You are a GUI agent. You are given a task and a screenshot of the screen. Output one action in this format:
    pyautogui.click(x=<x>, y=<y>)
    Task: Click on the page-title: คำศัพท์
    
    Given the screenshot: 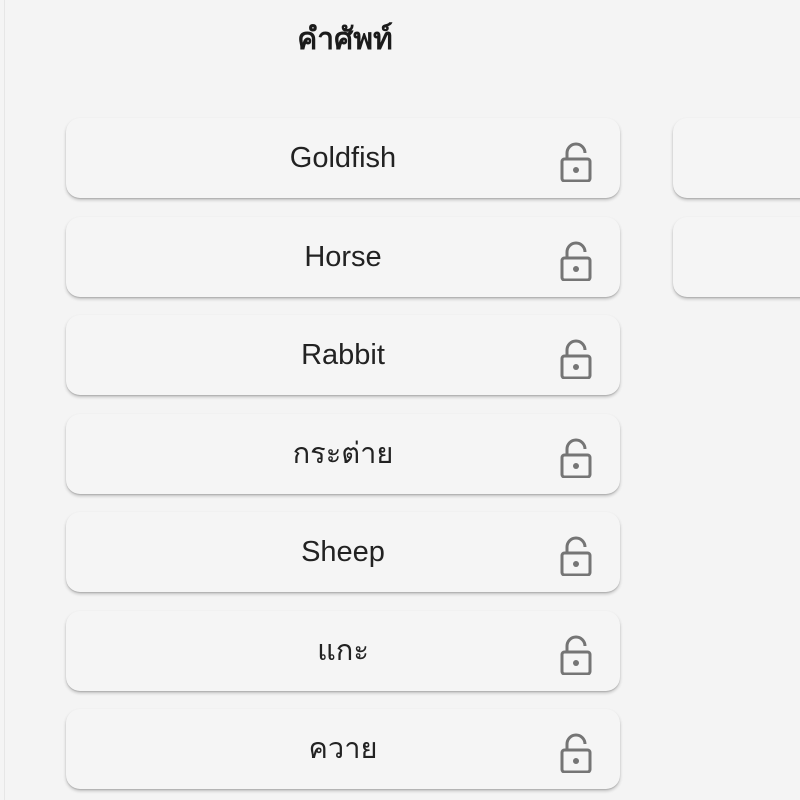 What is the action you would take?
    pyautogui.click(x=345, y=39)
    